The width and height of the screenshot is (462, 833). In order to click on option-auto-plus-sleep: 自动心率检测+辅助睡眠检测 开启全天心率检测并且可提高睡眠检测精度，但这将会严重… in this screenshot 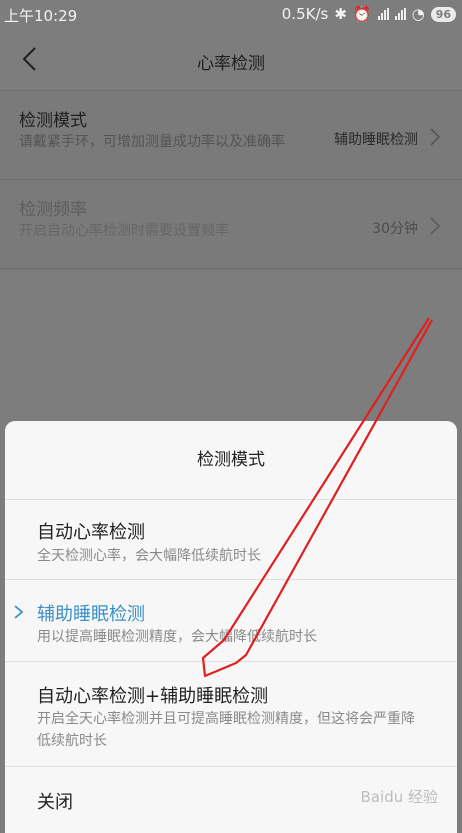, I will do `click(231, 714)`.